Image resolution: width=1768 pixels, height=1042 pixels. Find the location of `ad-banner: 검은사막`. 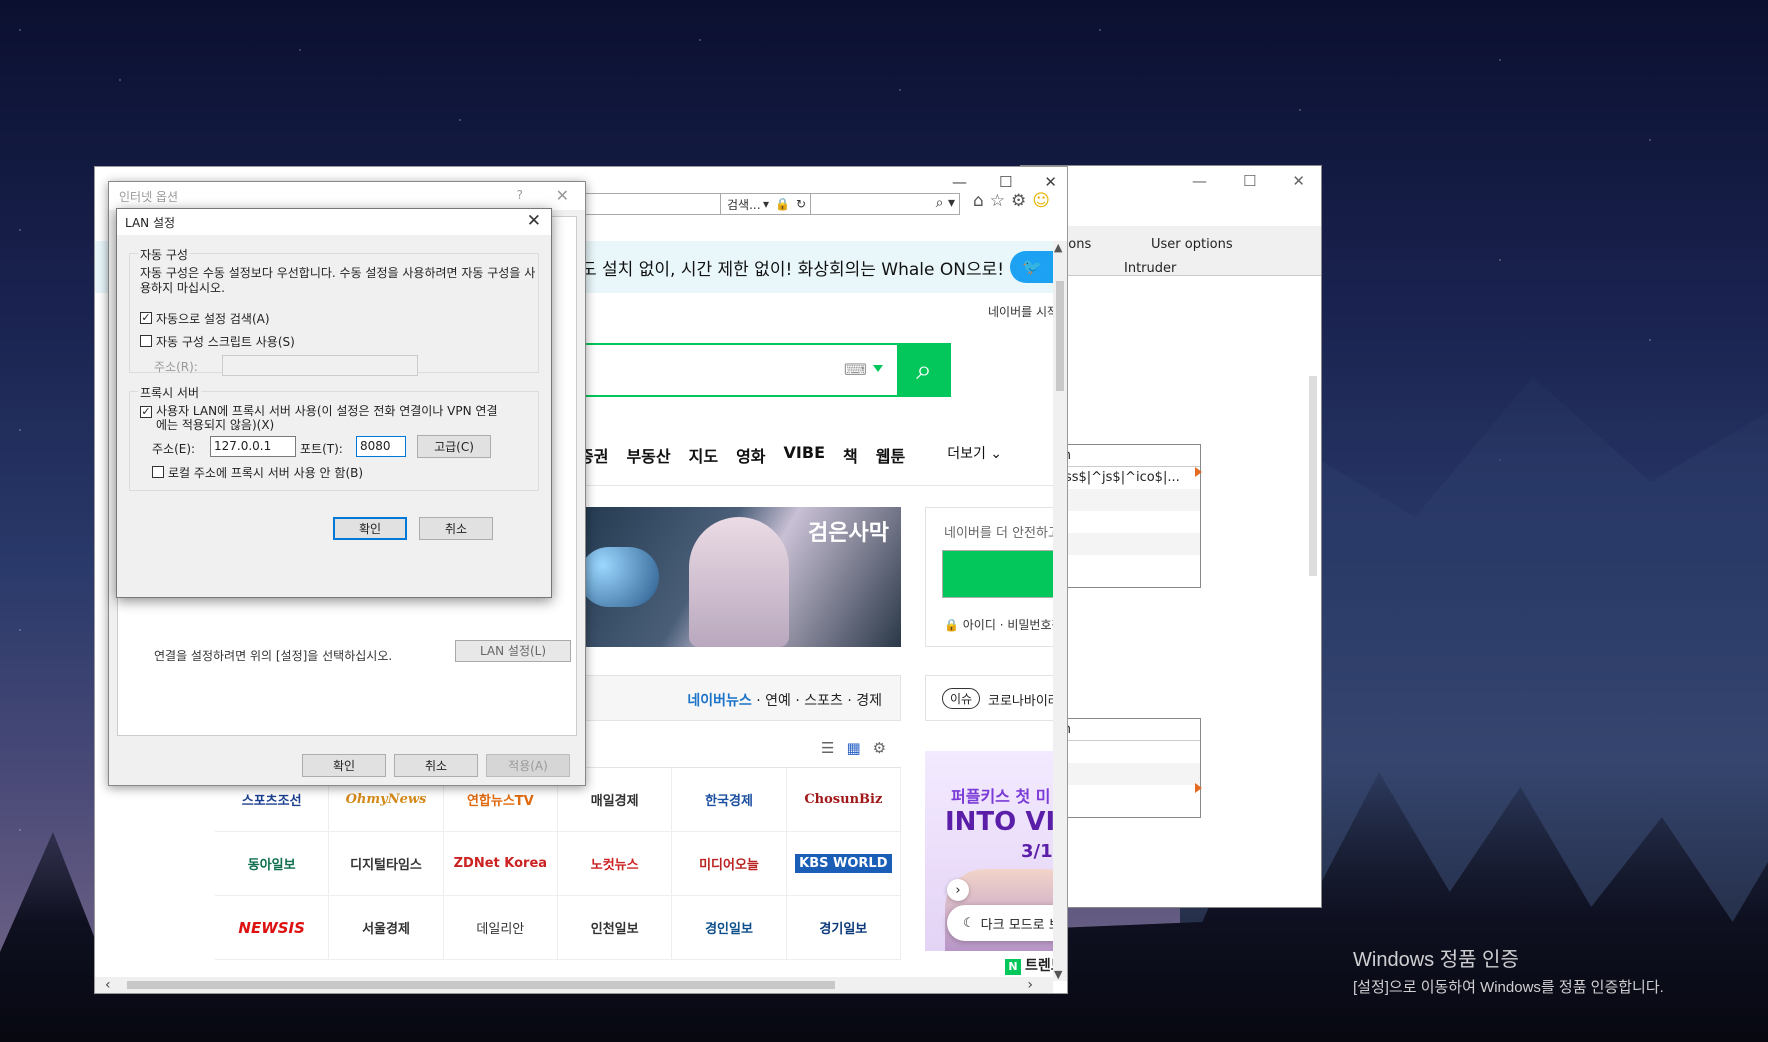

ad-banner: 검은사막 is located at coordinates (740, 577).